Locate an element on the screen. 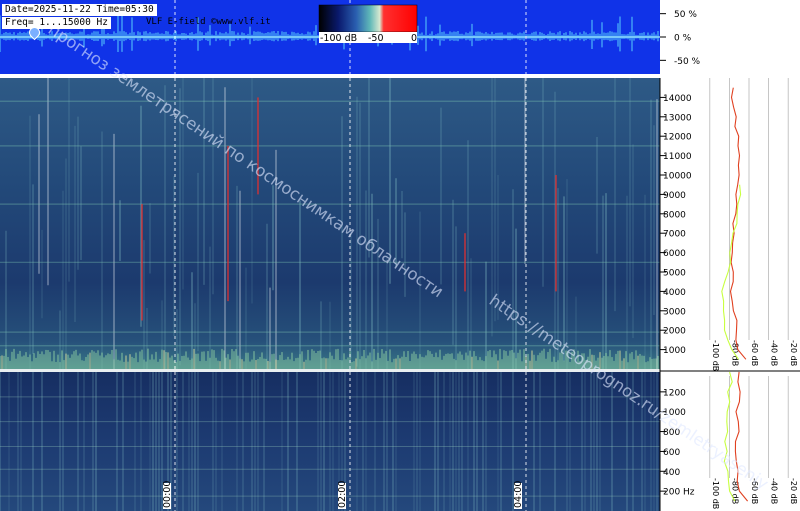 This screenshot has height=511, width=800. colorbar-tick-max: 0 is located at coordinates (414, 38).